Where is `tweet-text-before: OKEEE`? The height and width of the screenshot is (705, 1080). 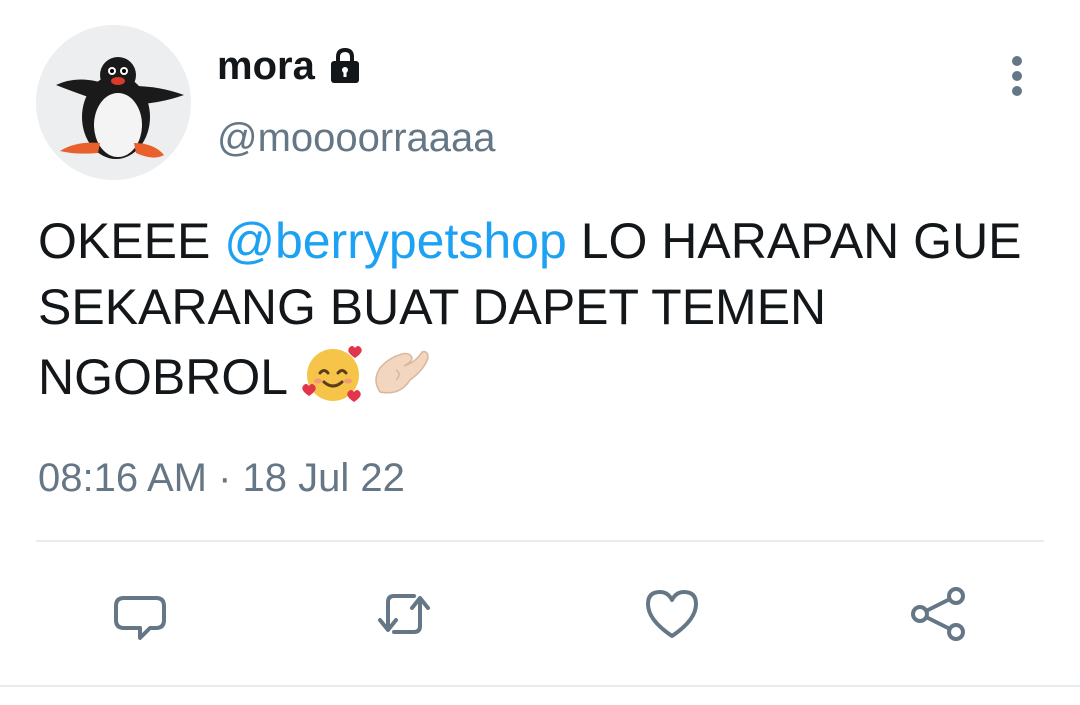
tweet-text-before: OKEEE is located at coordinates (131, 241).